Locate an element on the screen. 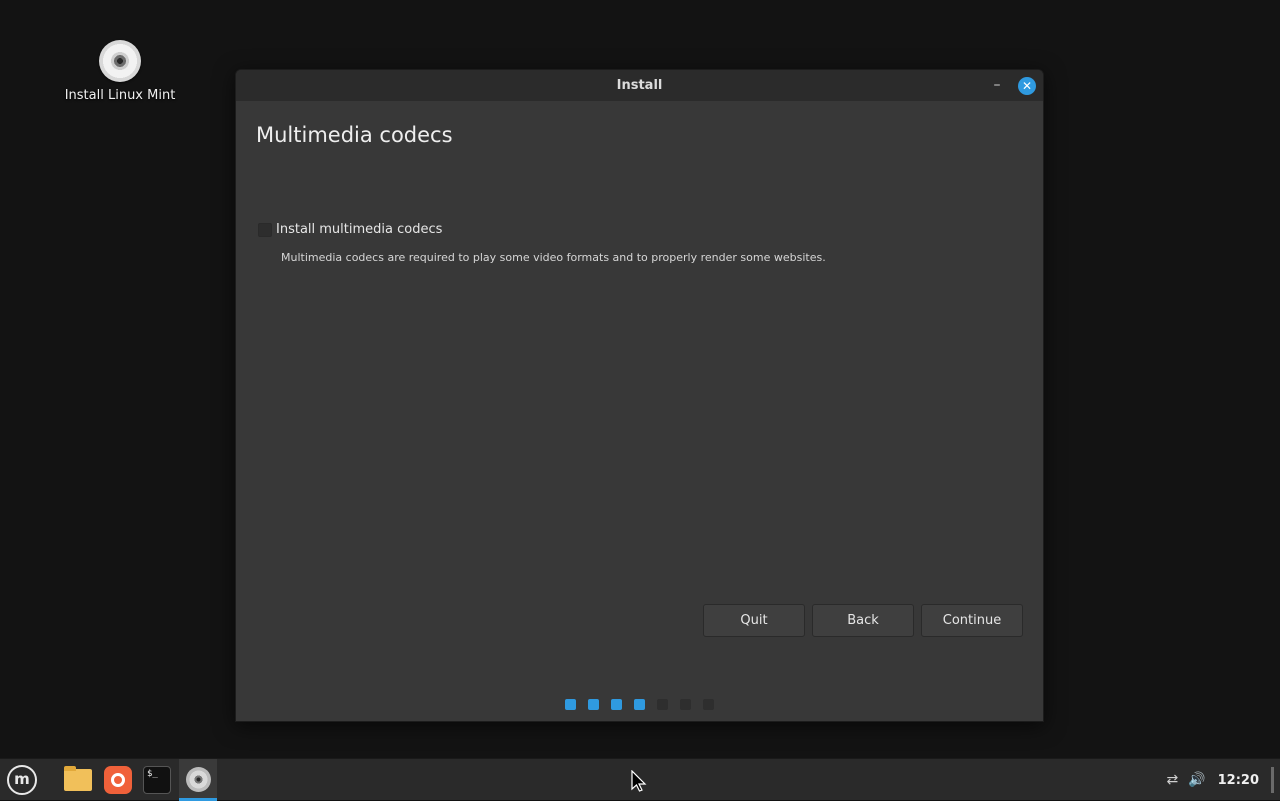 The image size is (1280, 801). installer-task-button is located at coordinates (198, 780).